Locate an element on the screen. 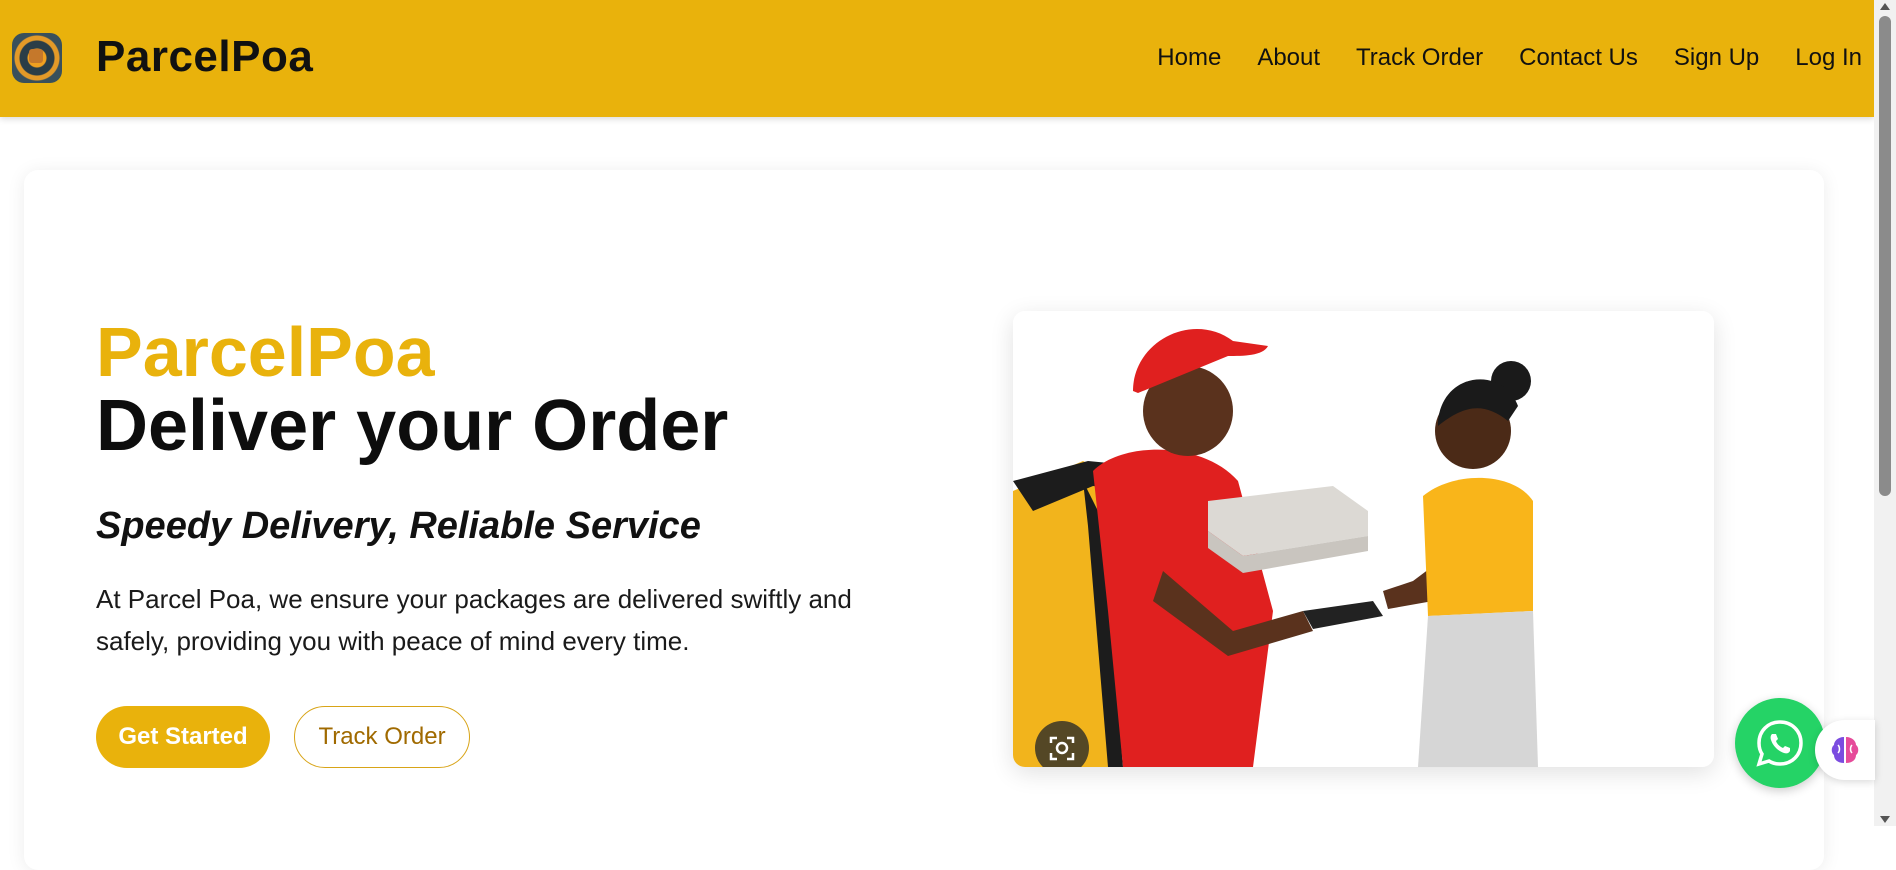 This screenshot has height=870, width=1896. vertical-scrollbar is located at coordinates (1885, 413).